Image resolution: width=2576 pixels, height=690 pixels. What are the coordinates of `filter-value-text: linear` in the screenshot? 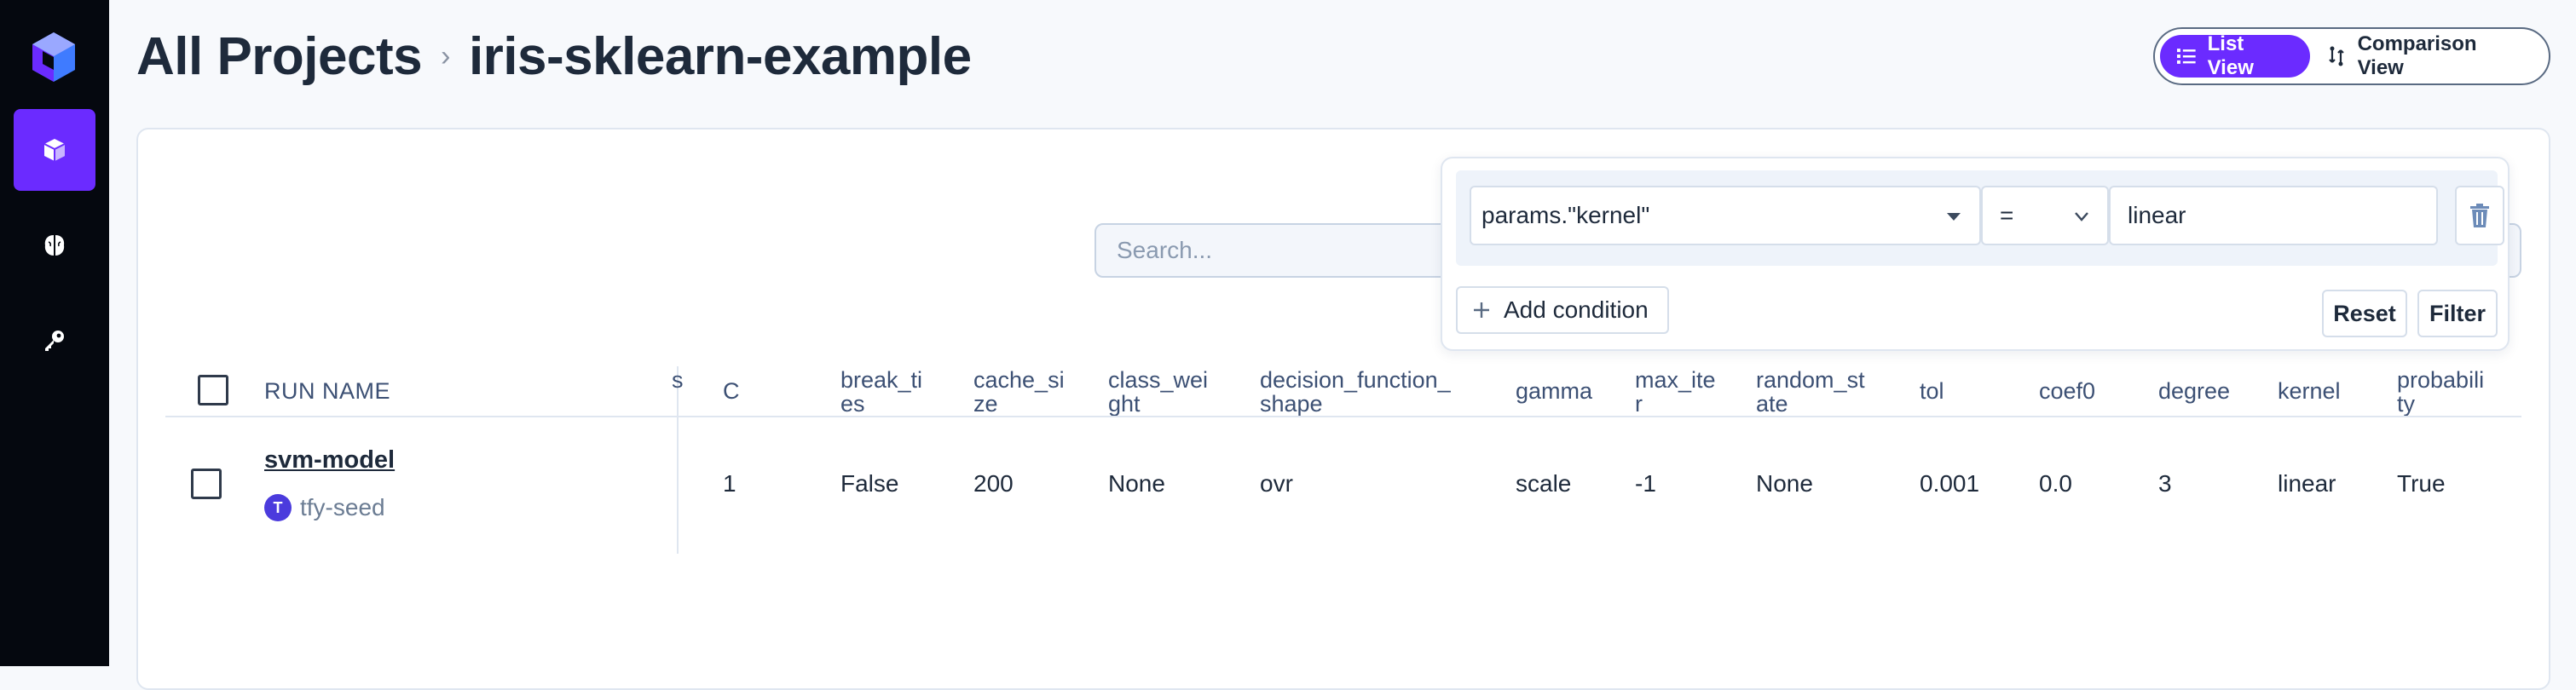 It's located at (2157, 215).